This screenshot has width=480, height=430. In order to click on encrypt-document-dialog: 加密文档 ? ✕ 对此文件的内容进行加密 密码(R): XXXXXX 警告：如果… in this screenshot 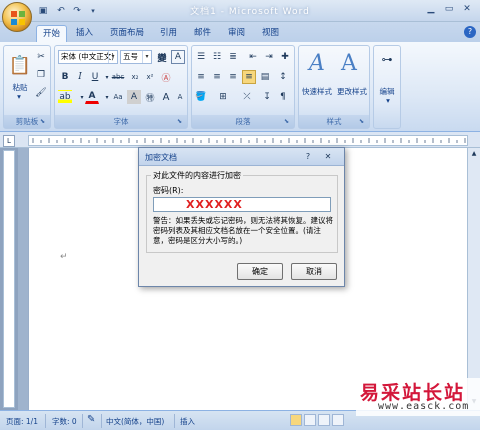, I will do `click(241, 217)`.